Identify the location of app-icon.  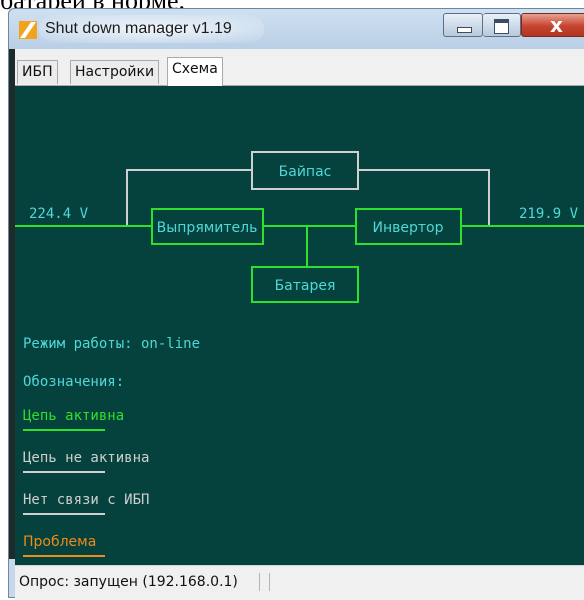
(28, 30).